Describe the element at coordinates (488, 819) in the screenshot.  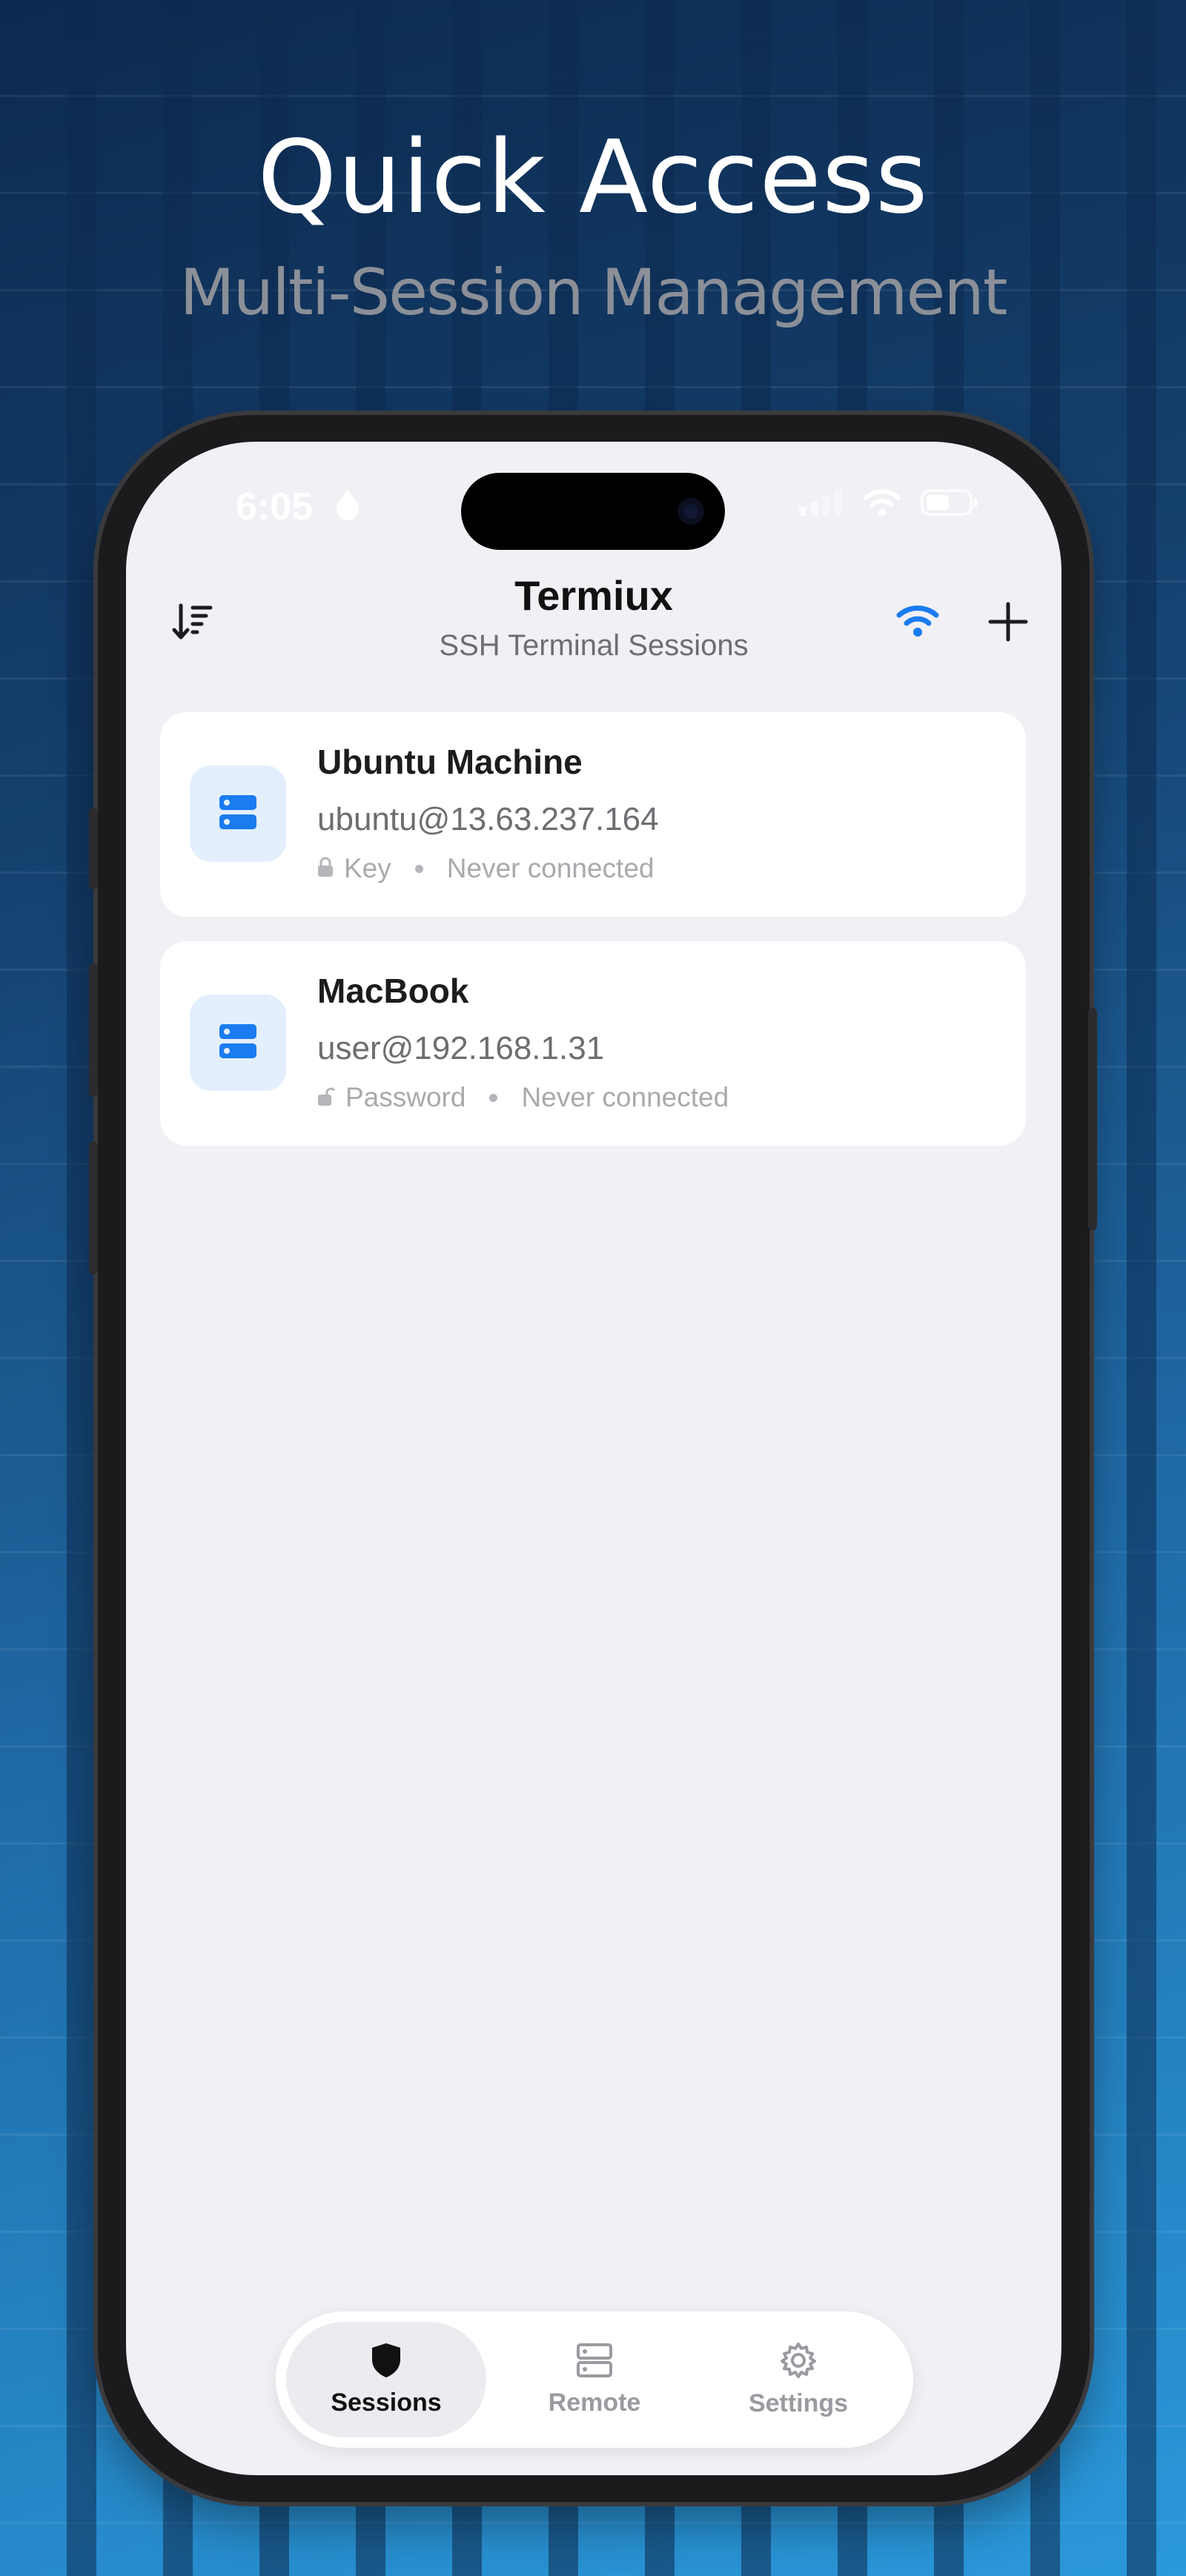
I see `session-host: ubuntu@13.63.237.164` at that location.